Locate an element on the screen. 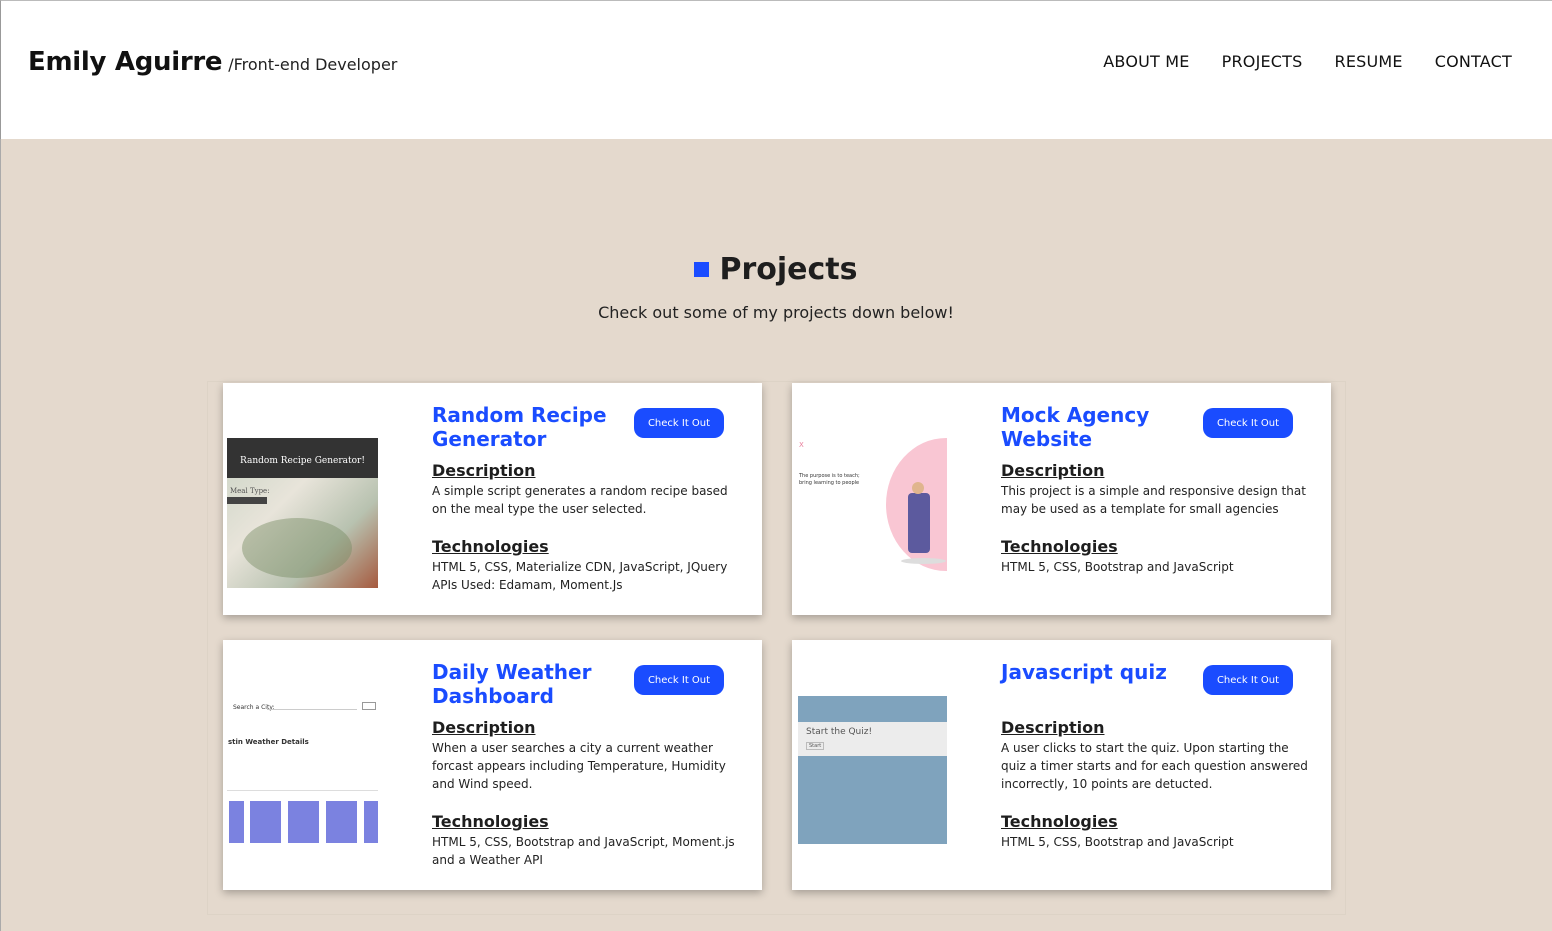  square-icon is located at coordinates (702, 269).